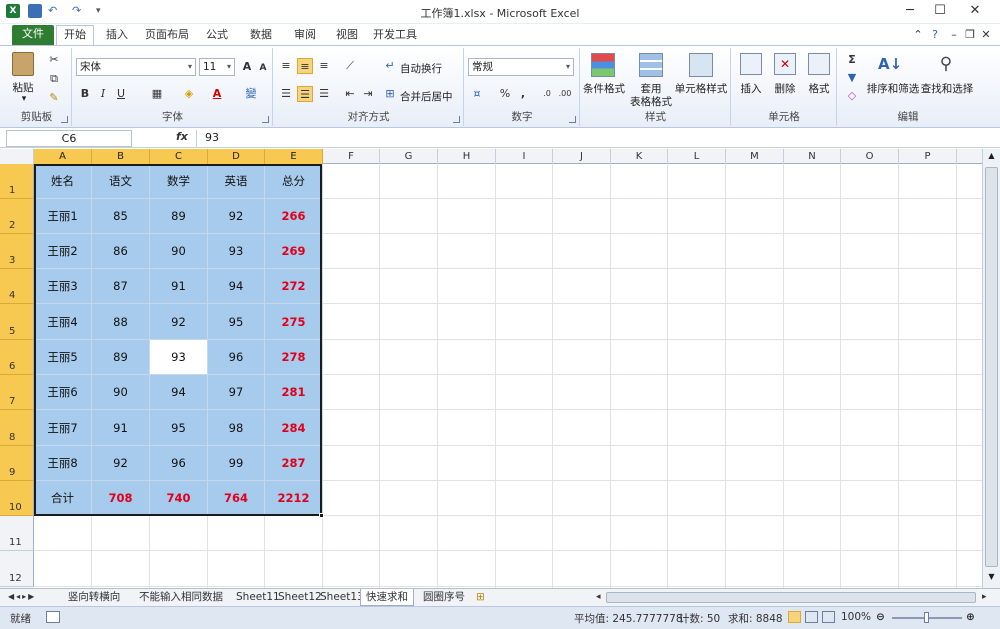 The width and height of the screenshot is (1000, 629). What do you see at coordinates (505, 94) in the screenshot?
I see `percent-icon: %` at bounding box center [505, 94].